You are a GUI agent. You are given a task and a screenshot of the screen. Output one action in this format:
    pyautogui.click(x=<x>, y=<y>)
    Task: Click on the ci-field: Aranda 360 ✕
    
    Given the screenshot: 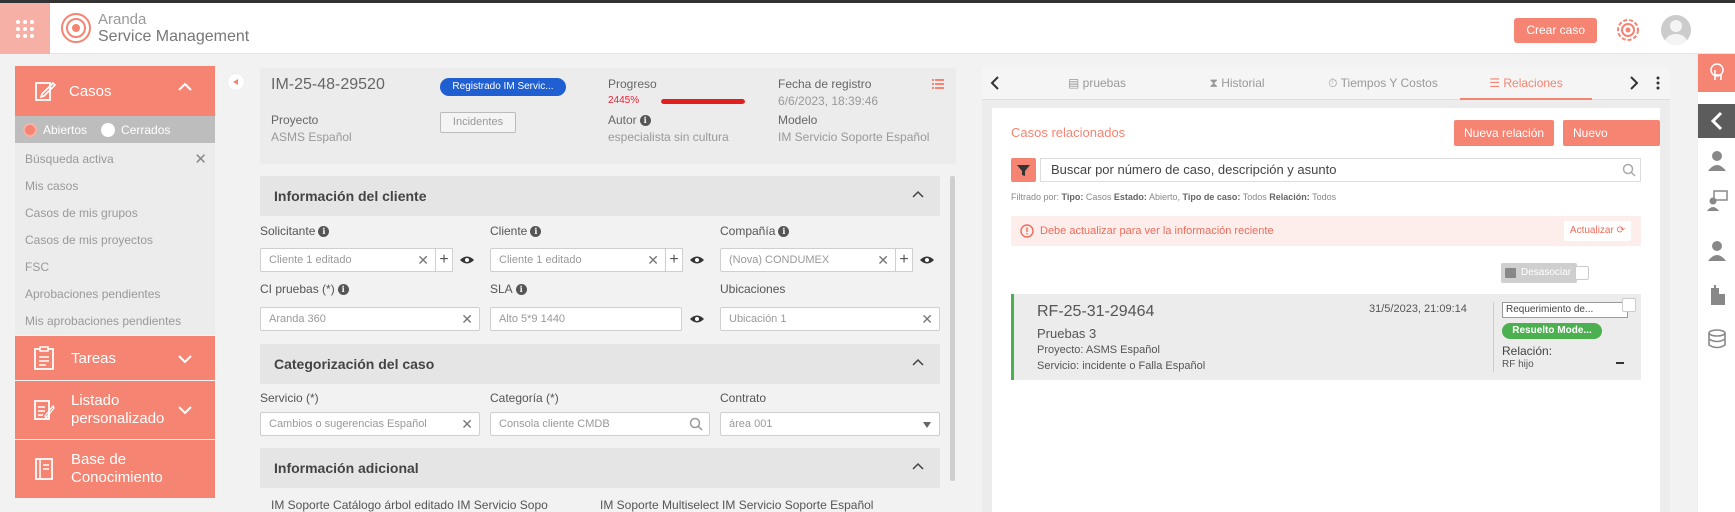 What is the action you would take?
    pyautogui.click(x=370, y=319)
    